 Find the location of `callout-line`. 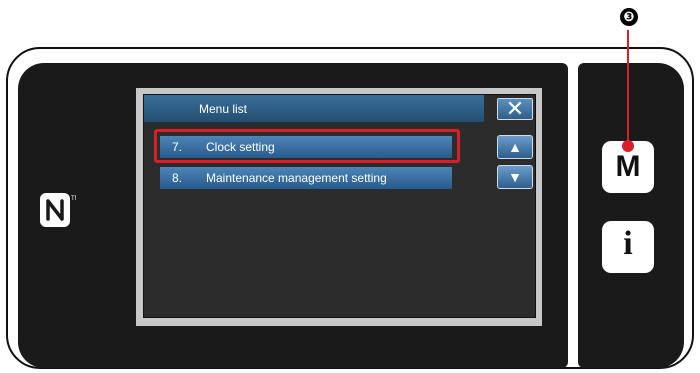

callout-line is located at coordinates (628, 88).